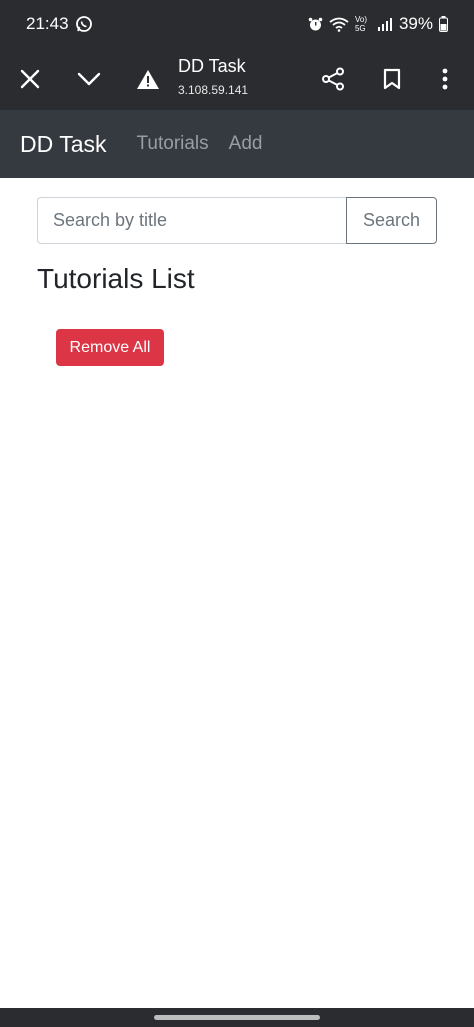  What do you see at coordinates (237, 24) in the screenshot?
I see `status-bar: 21:43 Vo) 5G 39%` at bounding box center [237, 24].